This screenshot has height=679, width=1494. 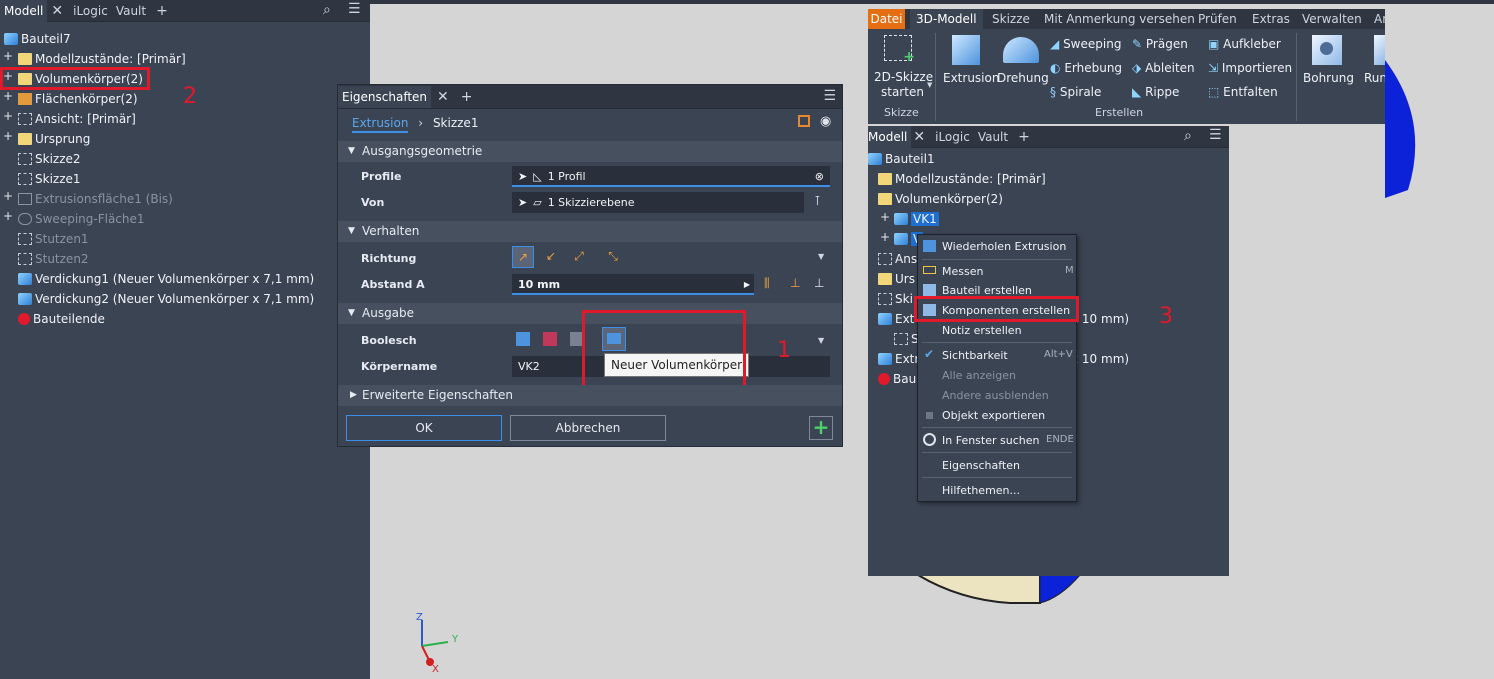 I want to click on through-all-icon: ⊥, so click(x=819, y=283).